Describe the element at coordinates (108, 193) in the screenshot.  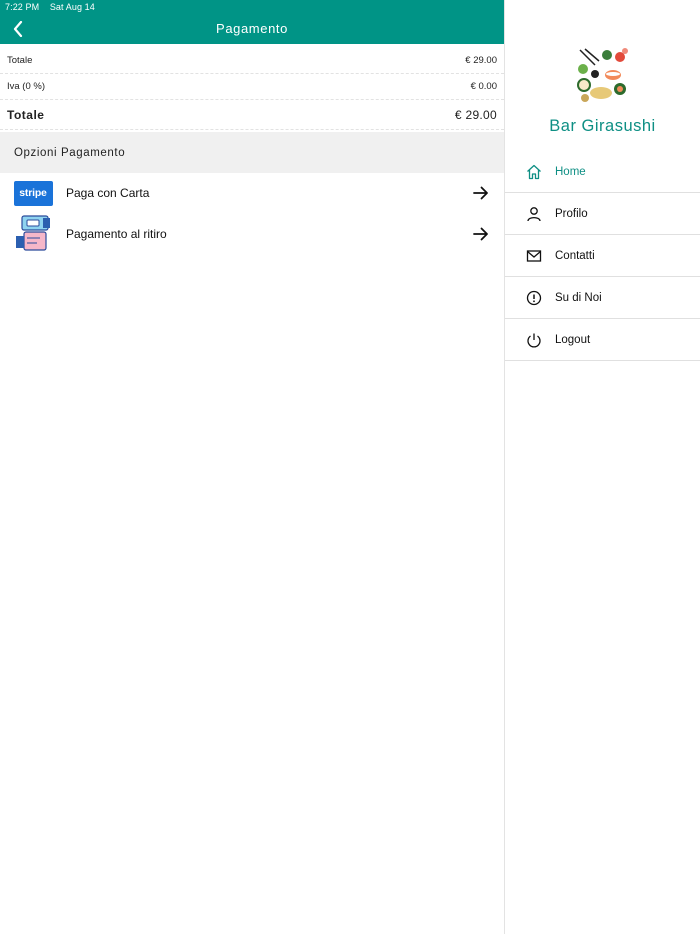
I see `pay-option-label: Paga con Carta` at that location.